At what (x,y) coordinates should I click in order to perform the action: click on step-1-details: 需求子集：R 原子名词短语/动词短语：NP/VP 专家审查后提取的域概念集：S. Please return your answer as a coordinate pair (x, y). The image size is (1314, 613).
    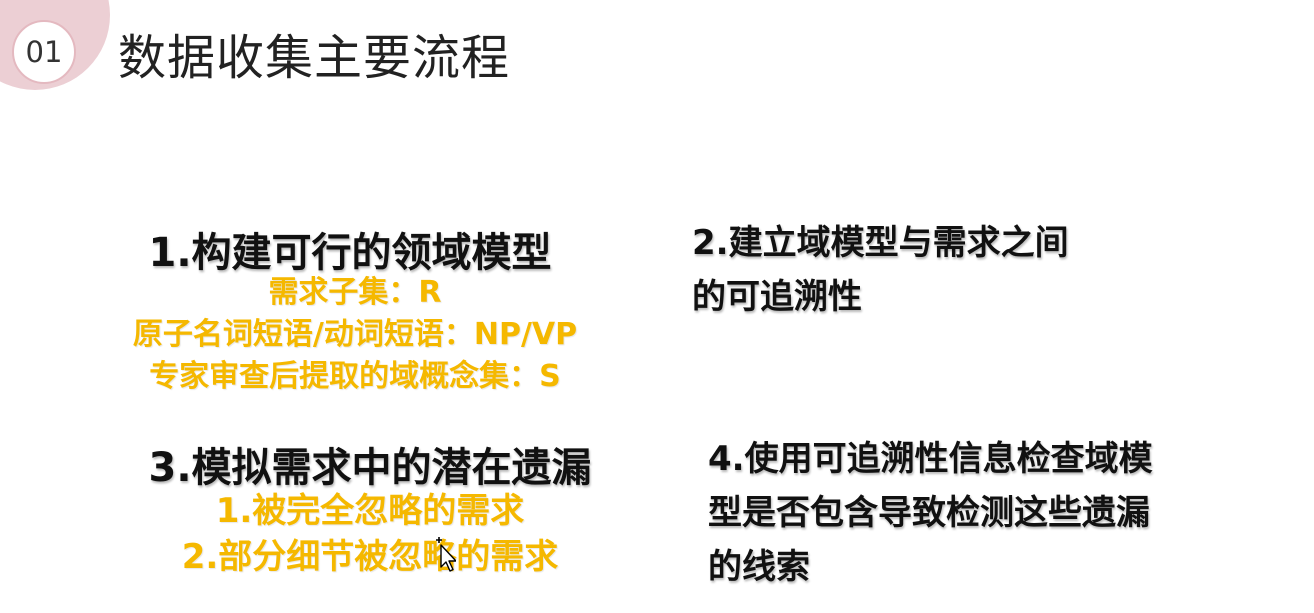
    Looking at the image, I should click on (355, 335).